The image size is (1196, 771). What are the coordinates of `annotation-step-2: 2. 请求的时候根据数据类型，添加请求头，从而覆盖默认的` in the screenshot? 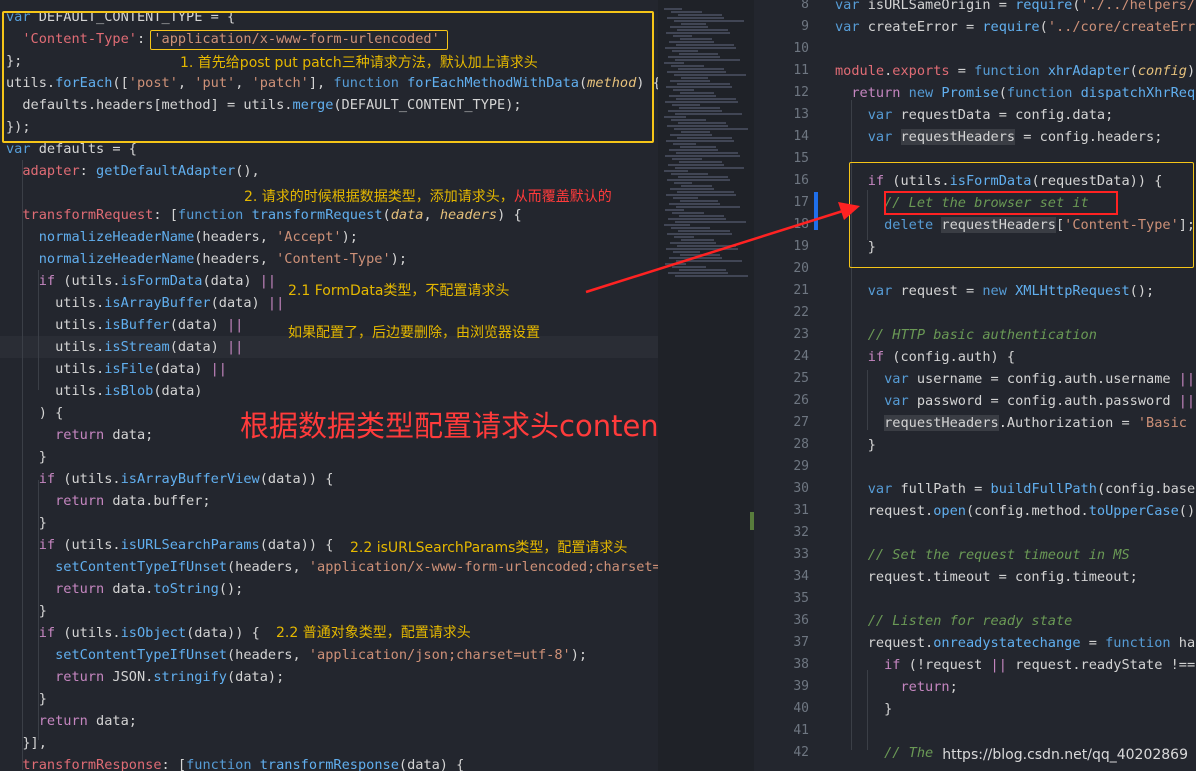 It's located at (428, 196).